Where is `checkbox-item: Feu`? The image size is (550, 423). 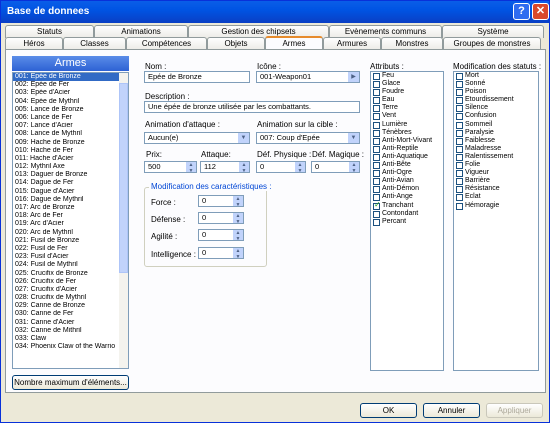
checkbox-item: Feu is located at coordinates (407, 76).